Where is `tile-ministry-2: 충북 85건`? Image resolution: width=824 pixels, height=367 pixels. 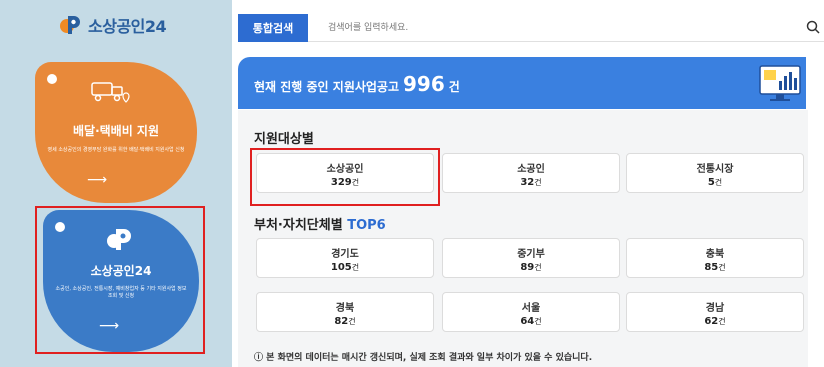 tile-ministry-2: 충북 85건 is located at coordinates (715, 258).